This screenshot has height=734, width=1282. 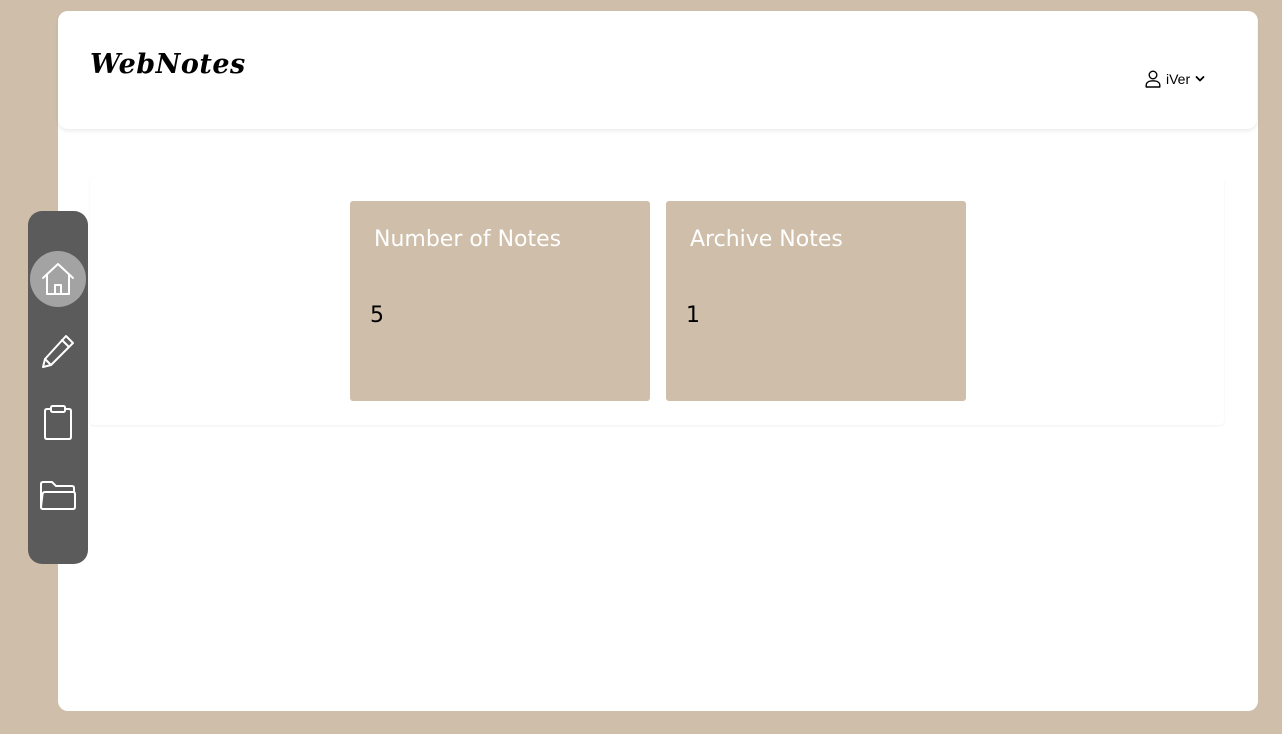 I want to click on sidebar-item-home, so click(x=58, y=279).